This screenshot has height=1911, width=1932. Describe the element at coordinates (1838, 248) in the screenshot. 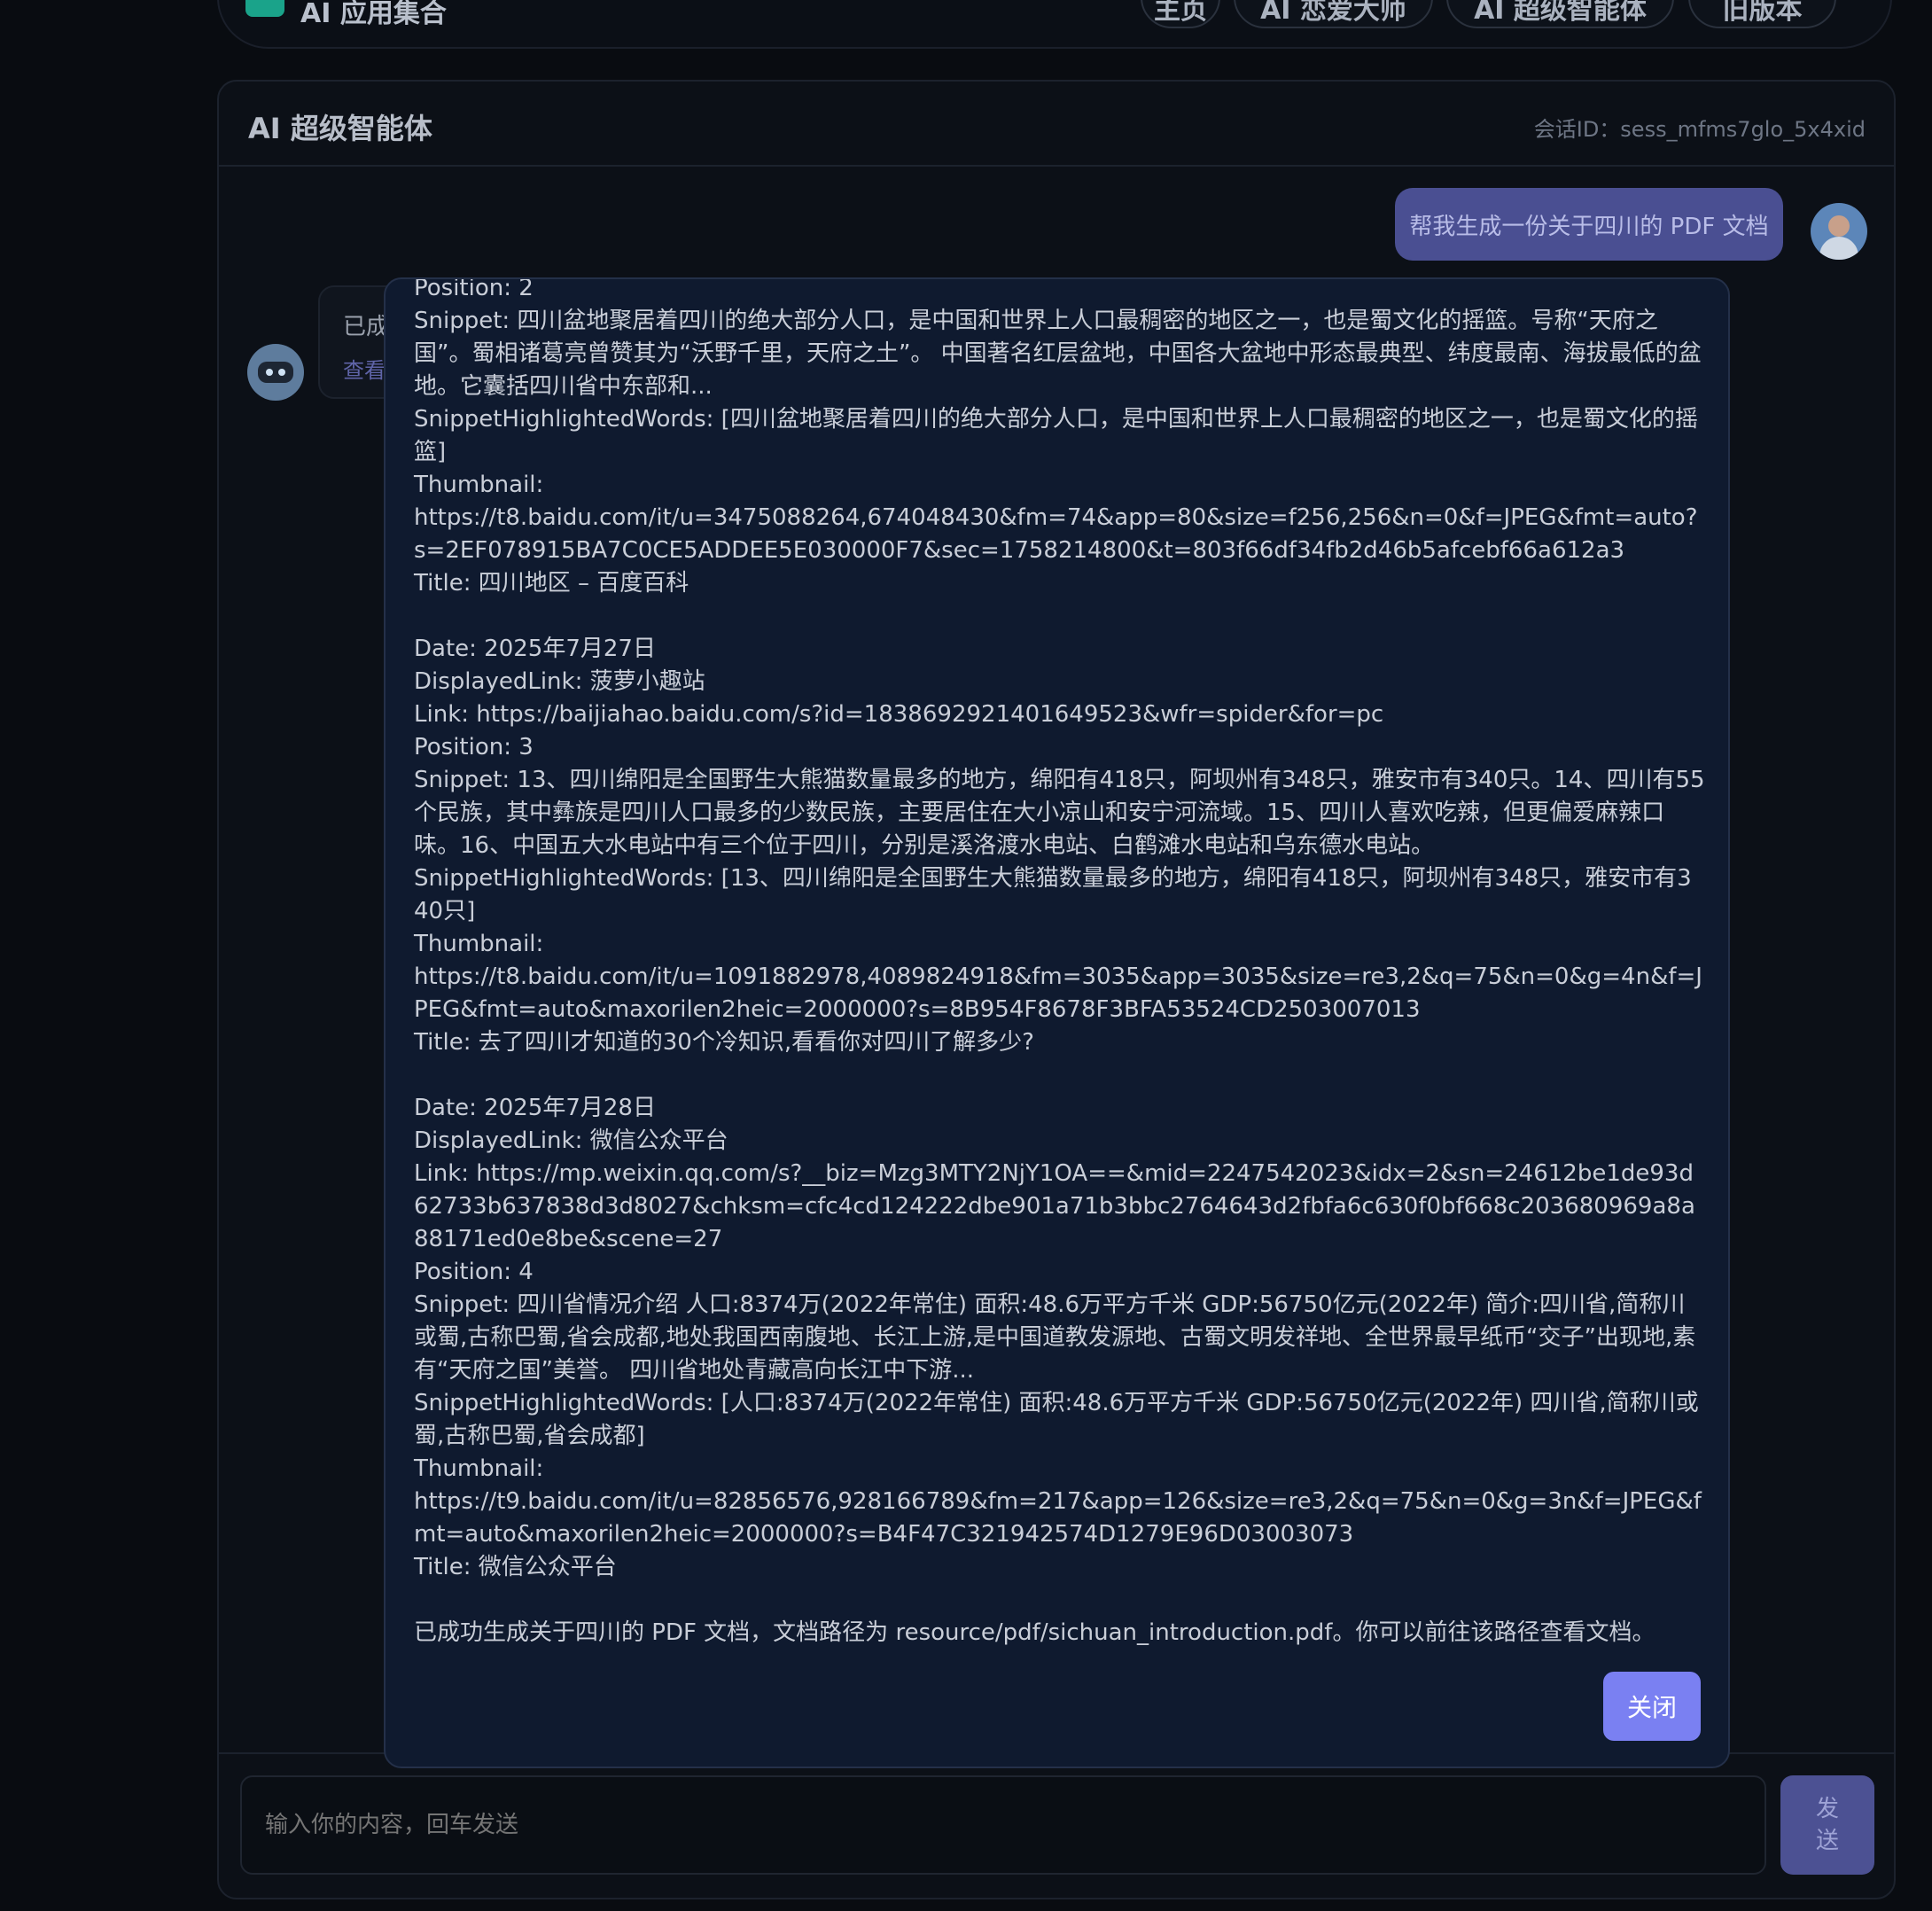

I see `user-avatar-body` at that location.